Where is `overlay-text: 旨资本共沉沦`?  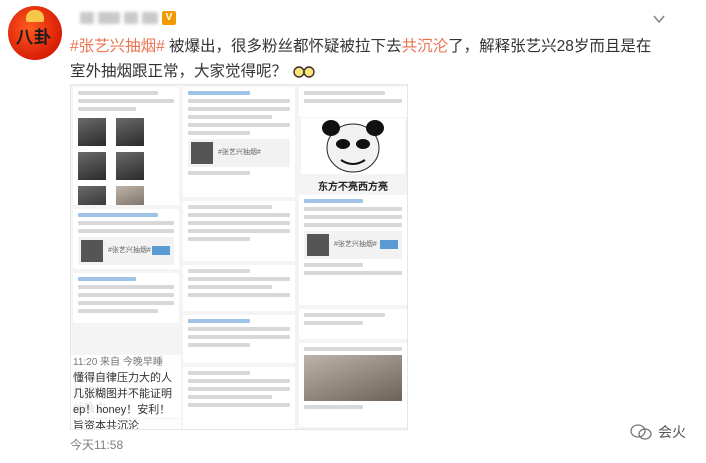 overlay-text: 旨资本共沉沦 is located at coordinates (126, 424).